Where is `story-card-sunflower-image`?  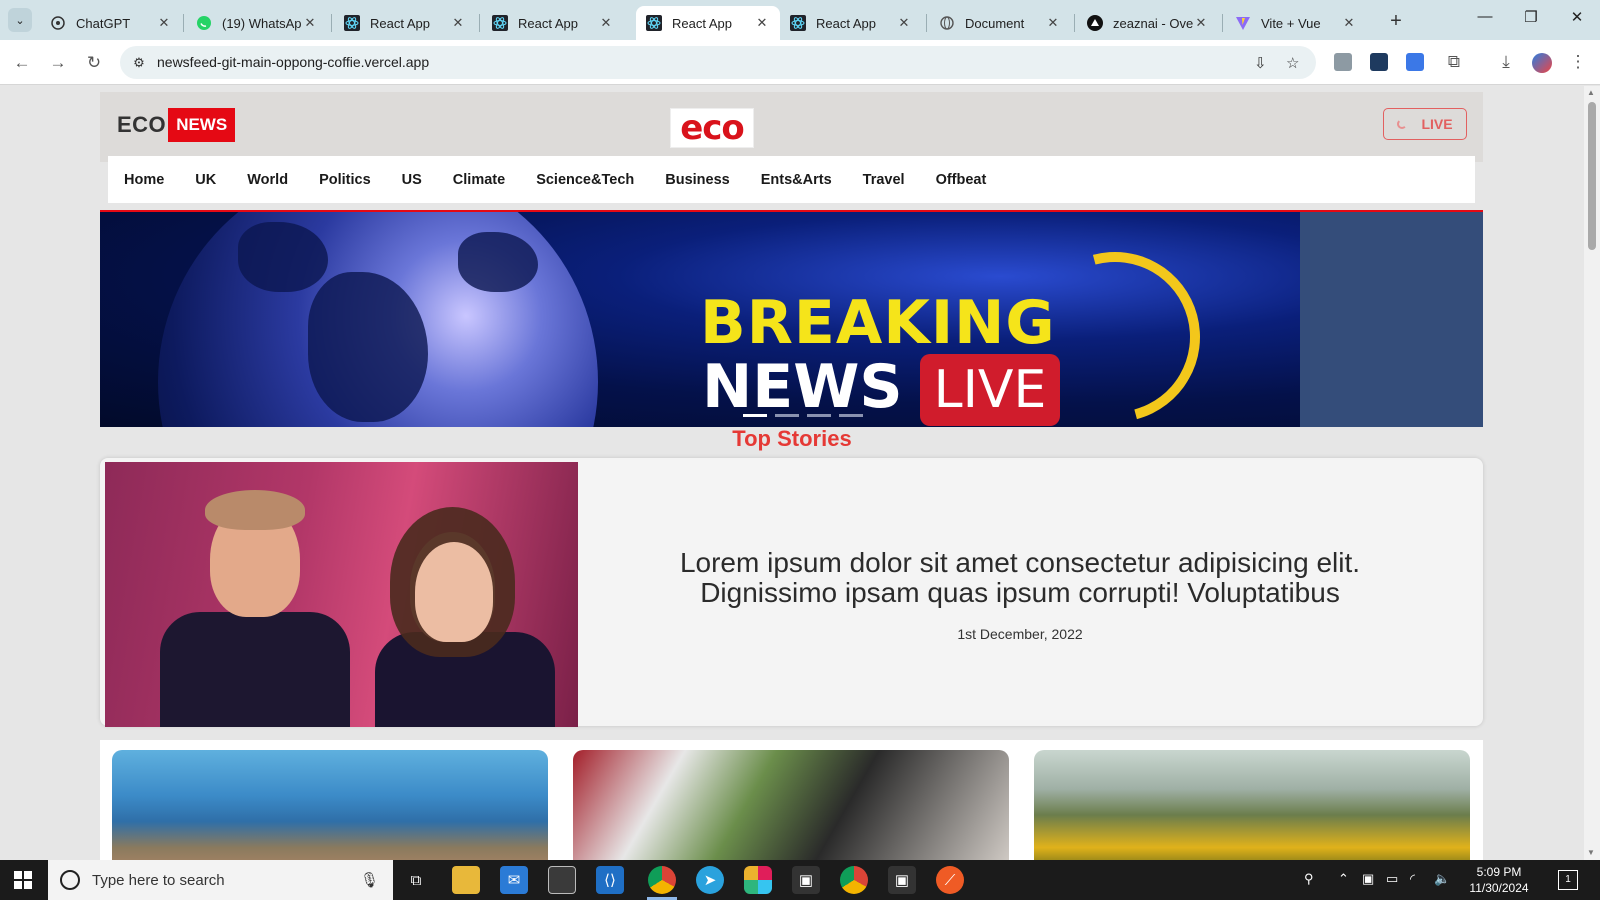
story-card-sunflower-image is located at coordinates (1252, 805).